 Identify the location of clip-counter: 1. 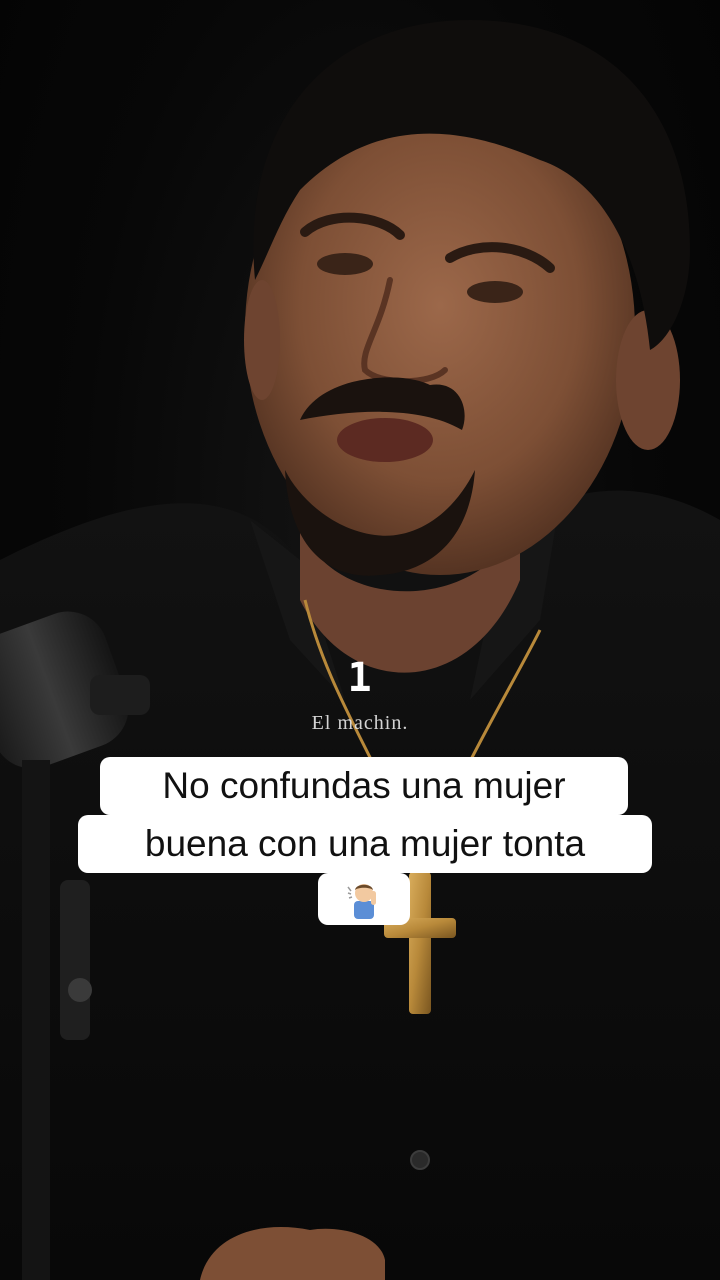
(360, 678).